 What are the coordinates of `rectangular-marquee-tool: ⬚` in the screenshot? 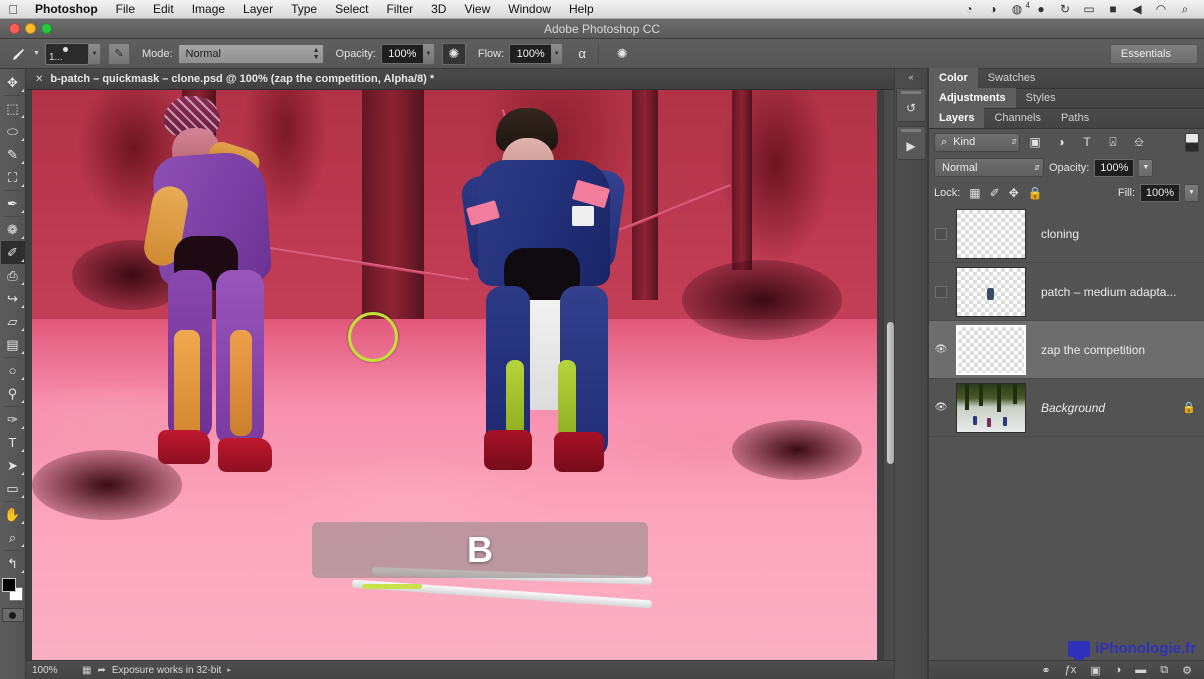 It's located at (13, 108).